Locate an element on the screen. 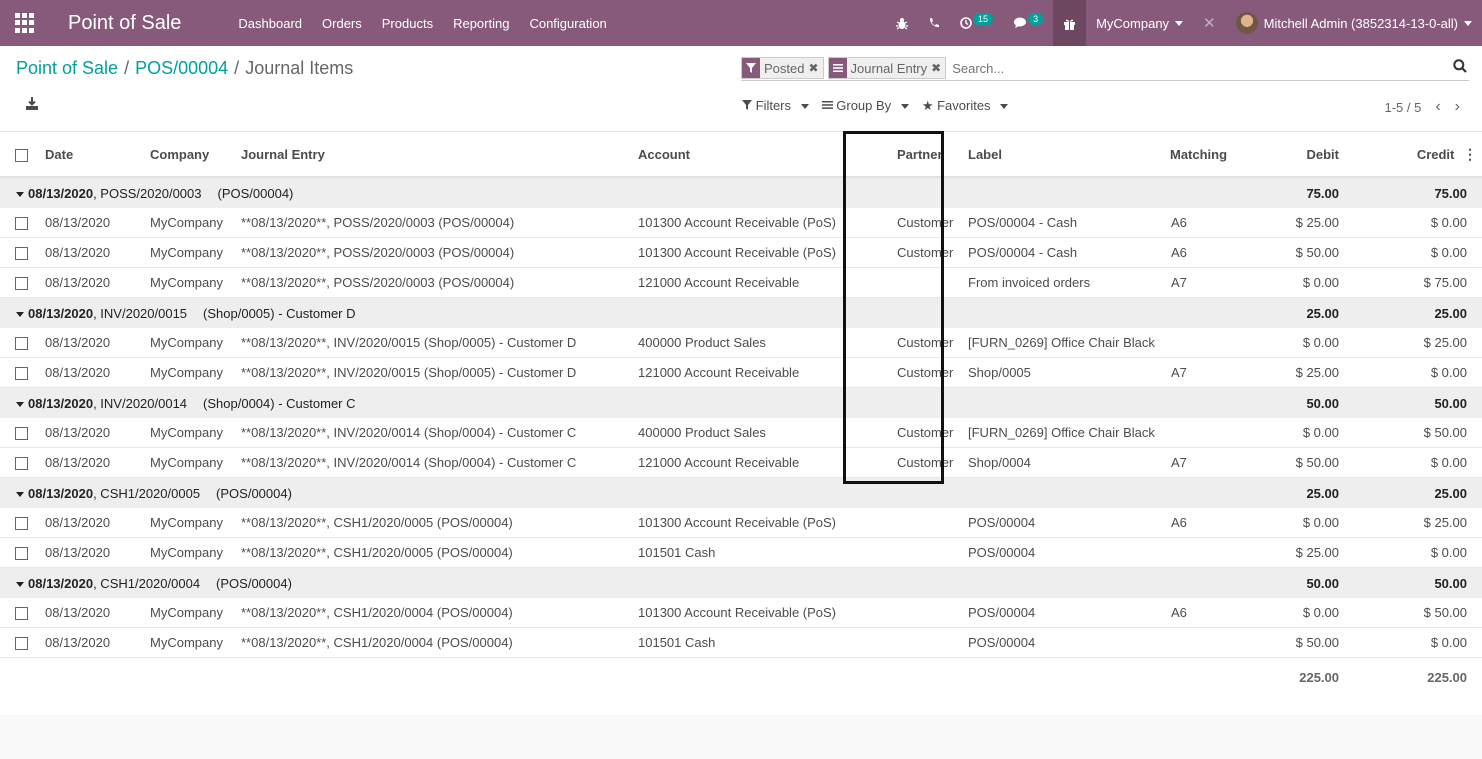 The width and height of the screenshot is (1482, 759). search-input is located at coordinates (1201, 68).